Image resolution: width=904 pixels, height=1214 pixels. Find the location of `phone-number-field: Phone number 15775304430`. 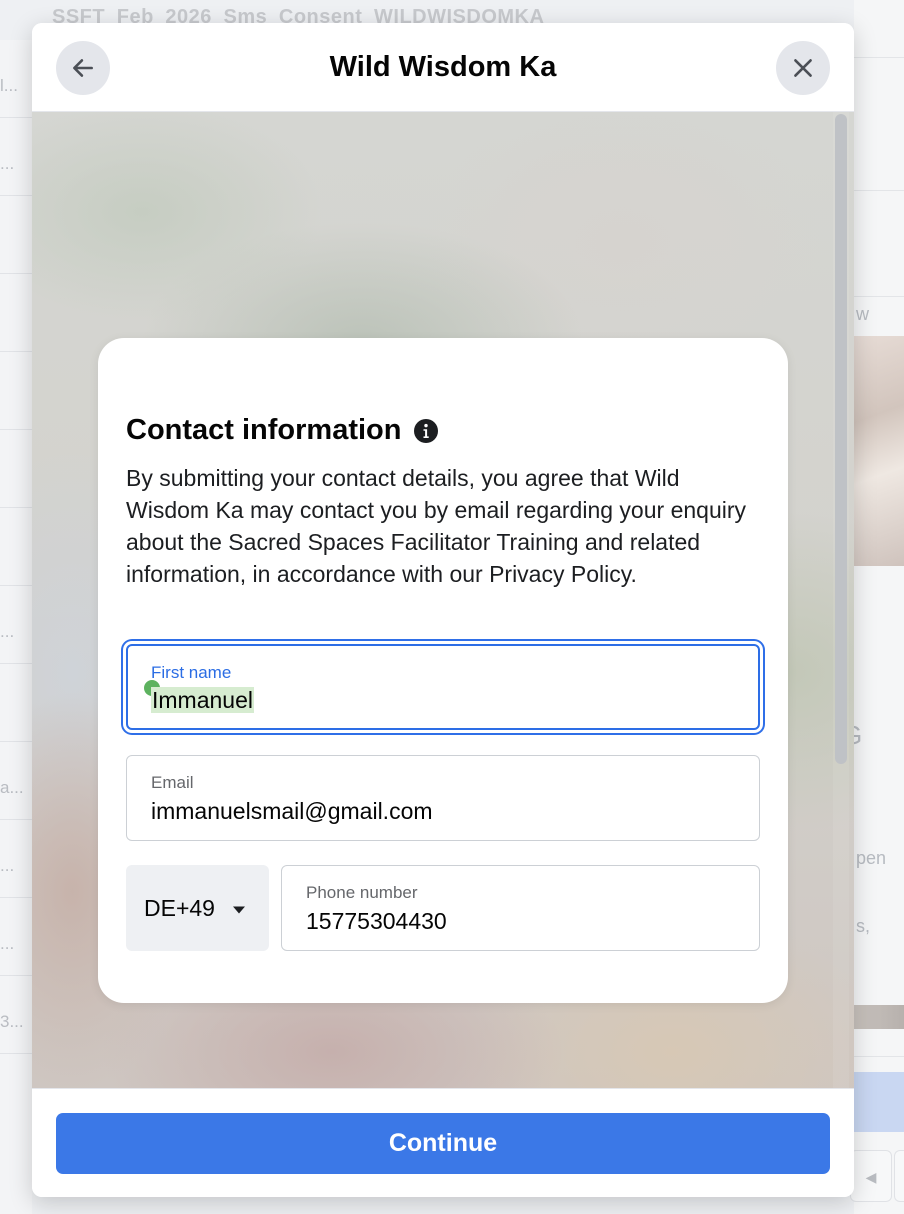

phone-number-field: Phone number 15775304430 is located at coordinates (520, 908).